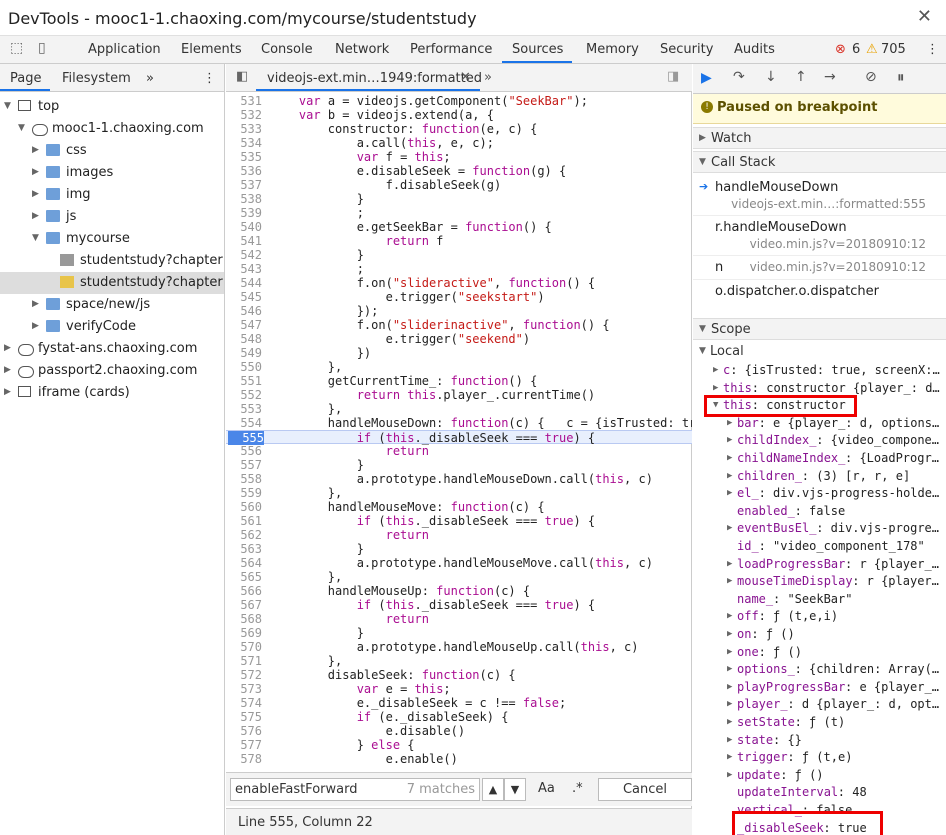  Describe the element at coordinates (16, 48) in the screenshot. I see `inspect-icon: ⬚` at that location.